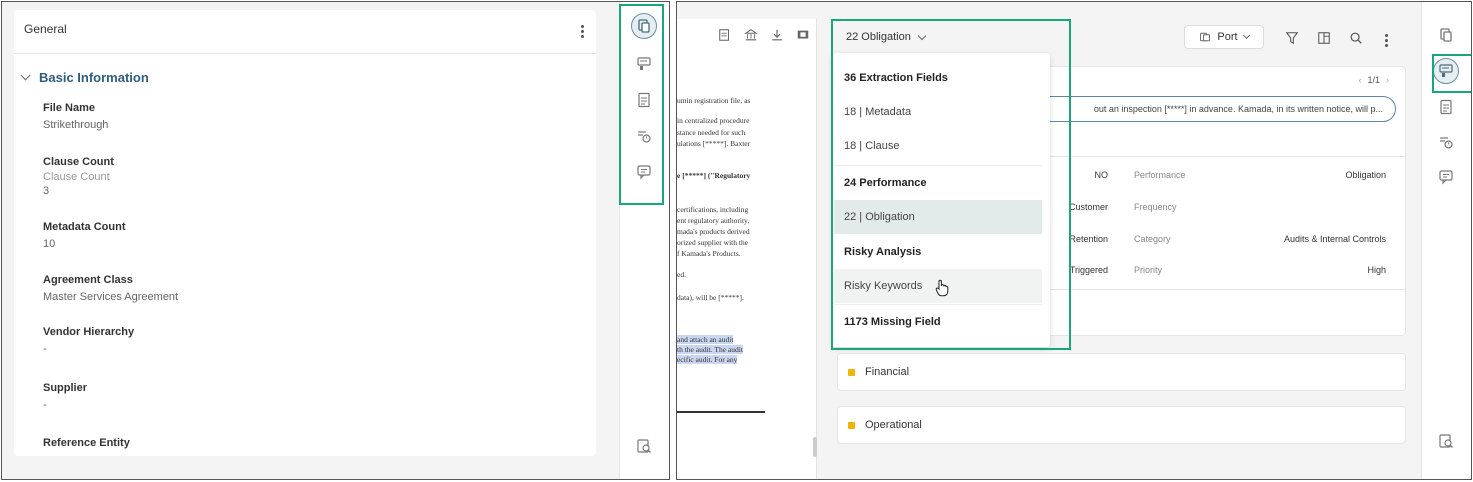 This screenshot has width=1473, height=482. What do you see at coordinates (721, 412) in the screenshot?
I see `doc-horizontal-rule` at bounding box center [721, 412].